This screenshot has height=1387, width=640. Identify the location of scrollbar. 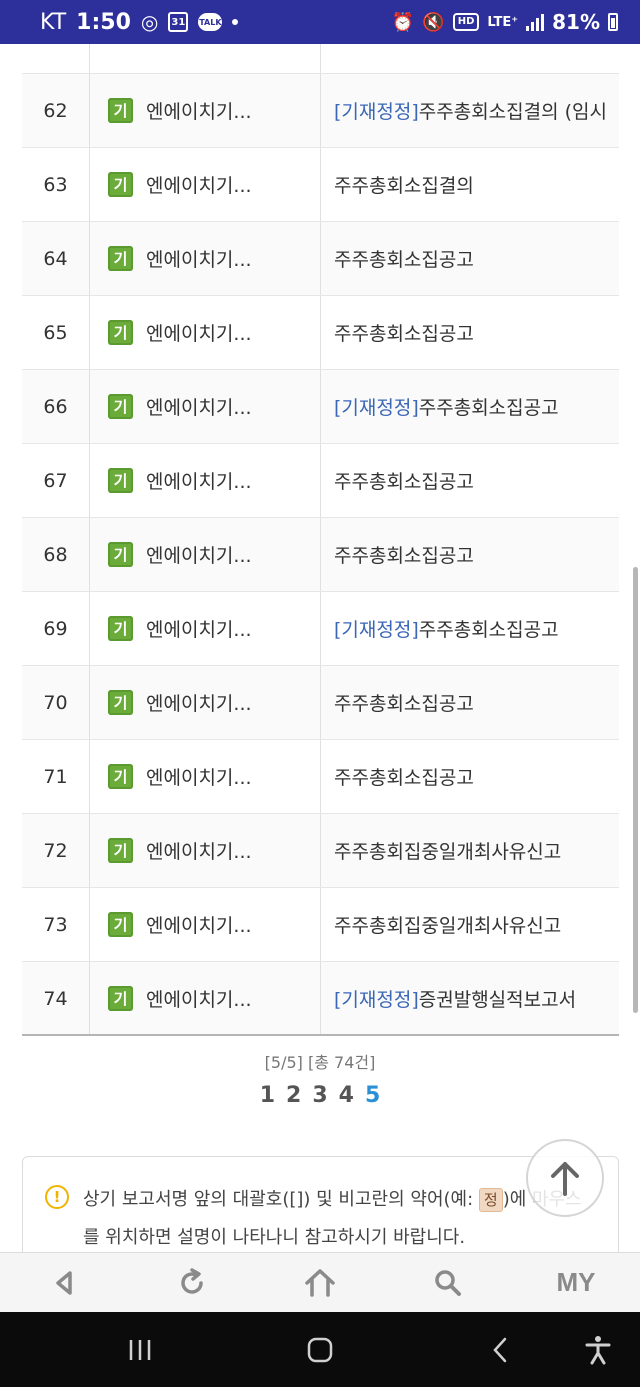
(635, 790).